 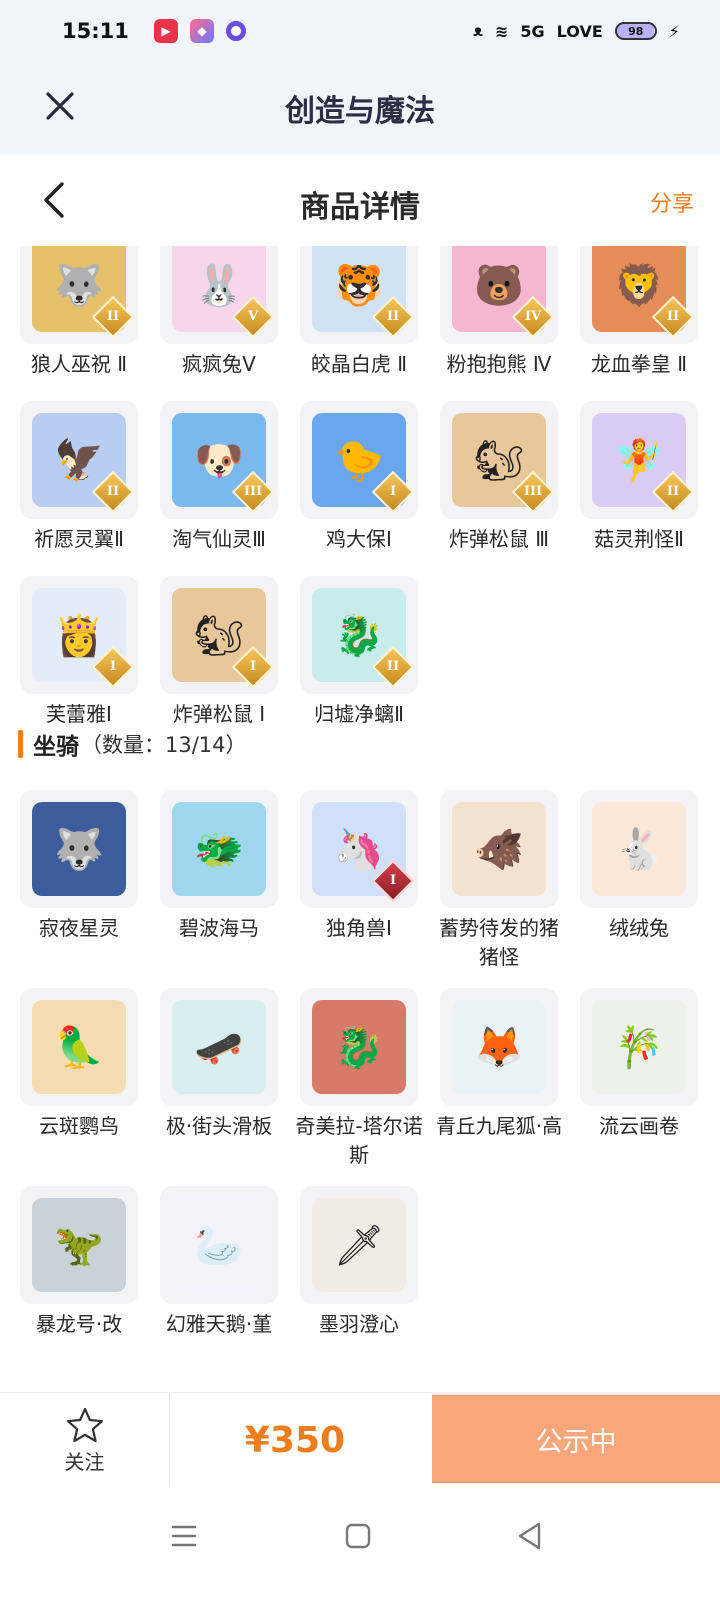 I want to click on system-back-button, so click(x=530, y=1536).